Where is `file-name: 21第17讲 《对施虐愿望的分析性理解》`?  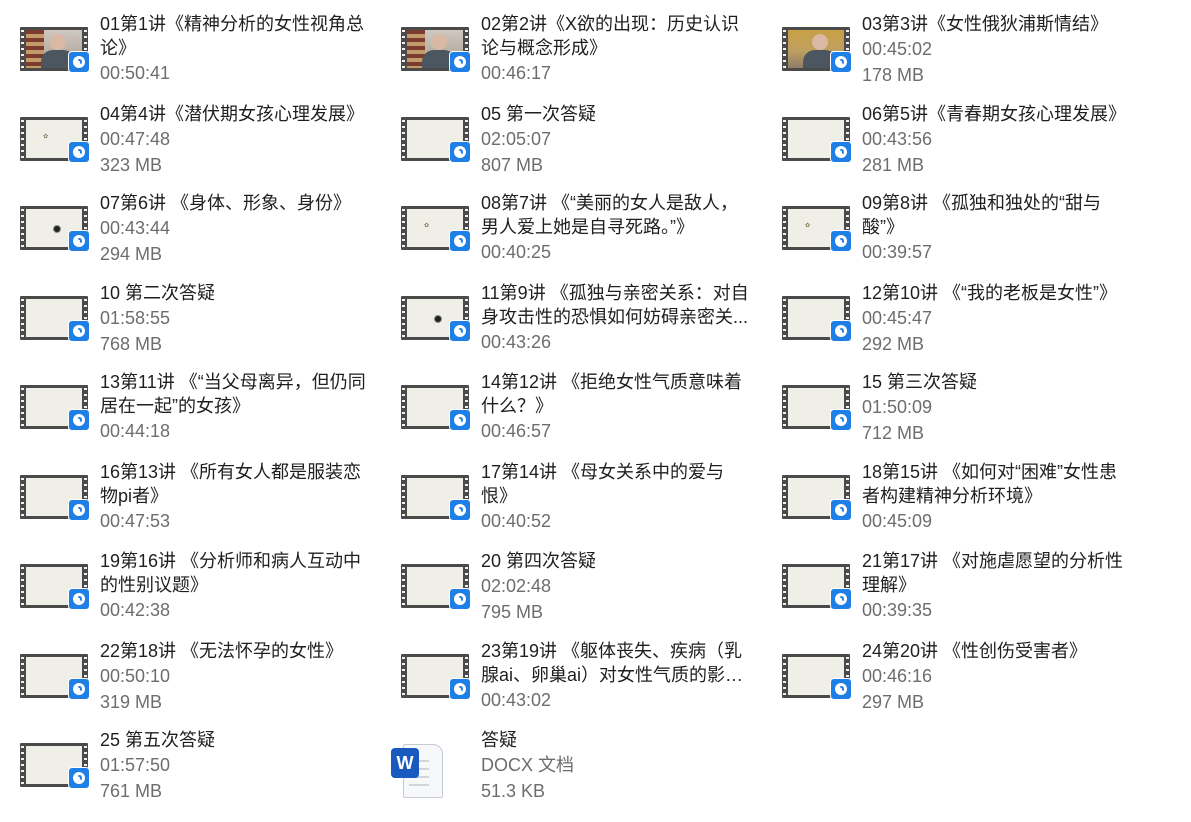
file-name: 21第17讲 《对施虐愿望的分析性理解》 is located at coordinates (993, 573).